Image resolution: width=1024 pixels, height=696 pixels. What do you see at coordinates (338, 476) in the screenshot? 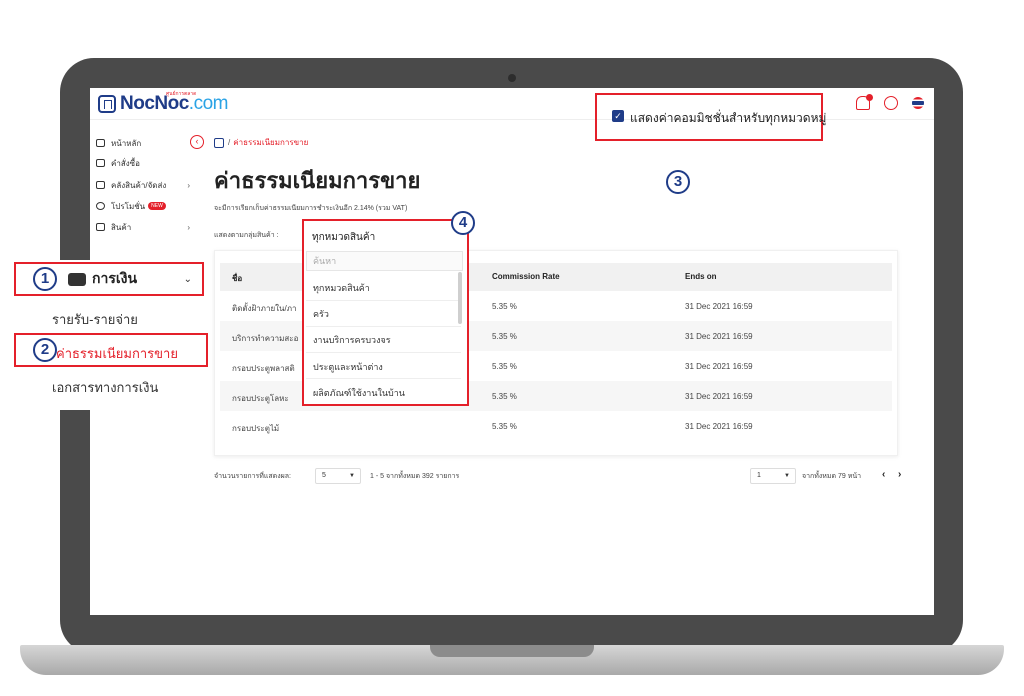
I see `per-page-select: 5 ▼` at bounding box center [338, 476].